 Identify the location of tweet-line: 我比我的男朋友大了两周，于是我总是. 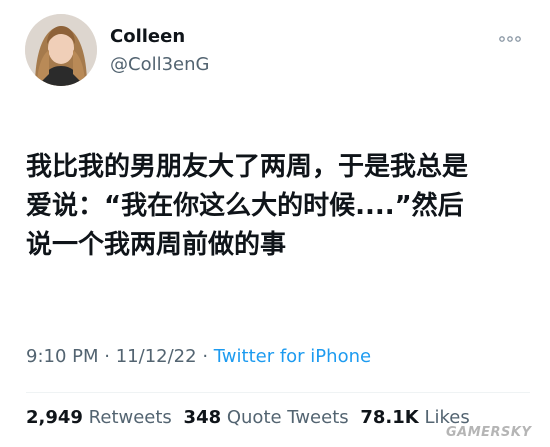
(247, 167).